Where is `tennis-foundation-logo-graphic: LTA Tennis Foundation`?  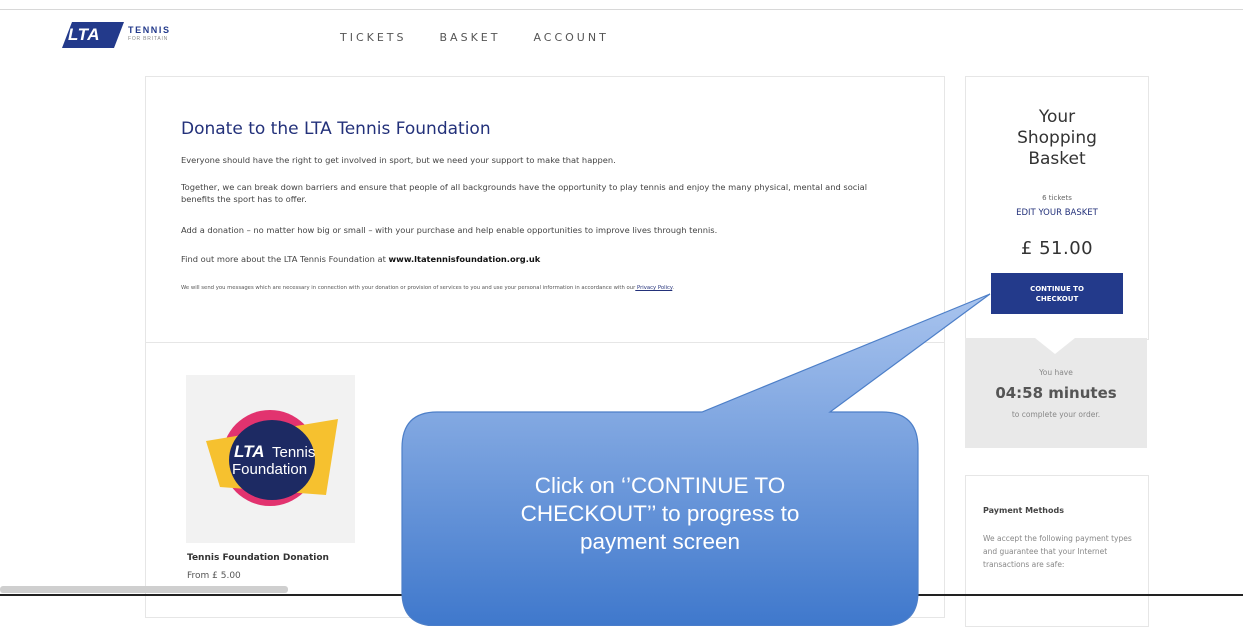 tennis-foundation-logo-graphic: LTA Tennis Foundation is located at coordinates (272, 458).